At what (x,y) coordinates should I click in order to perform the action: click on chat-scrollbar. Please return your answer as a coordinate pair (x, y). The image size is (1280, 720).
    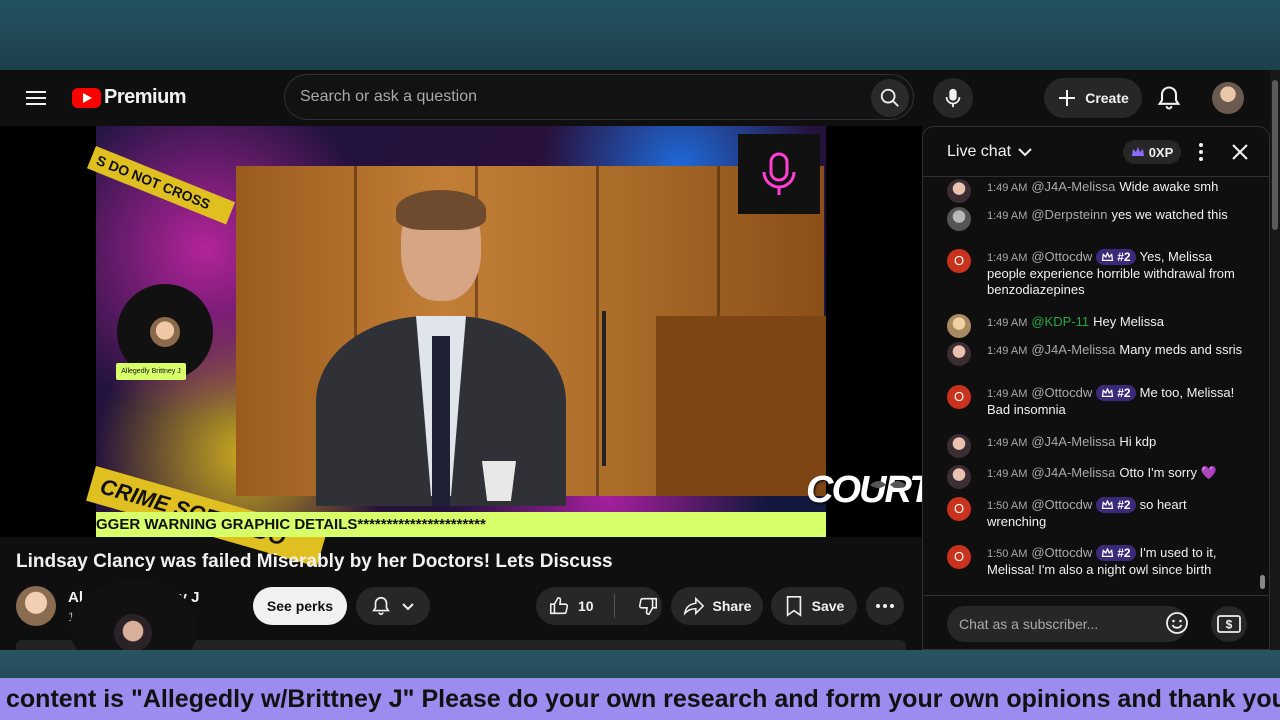
    Looking at the image, I should click on (1263, 387).